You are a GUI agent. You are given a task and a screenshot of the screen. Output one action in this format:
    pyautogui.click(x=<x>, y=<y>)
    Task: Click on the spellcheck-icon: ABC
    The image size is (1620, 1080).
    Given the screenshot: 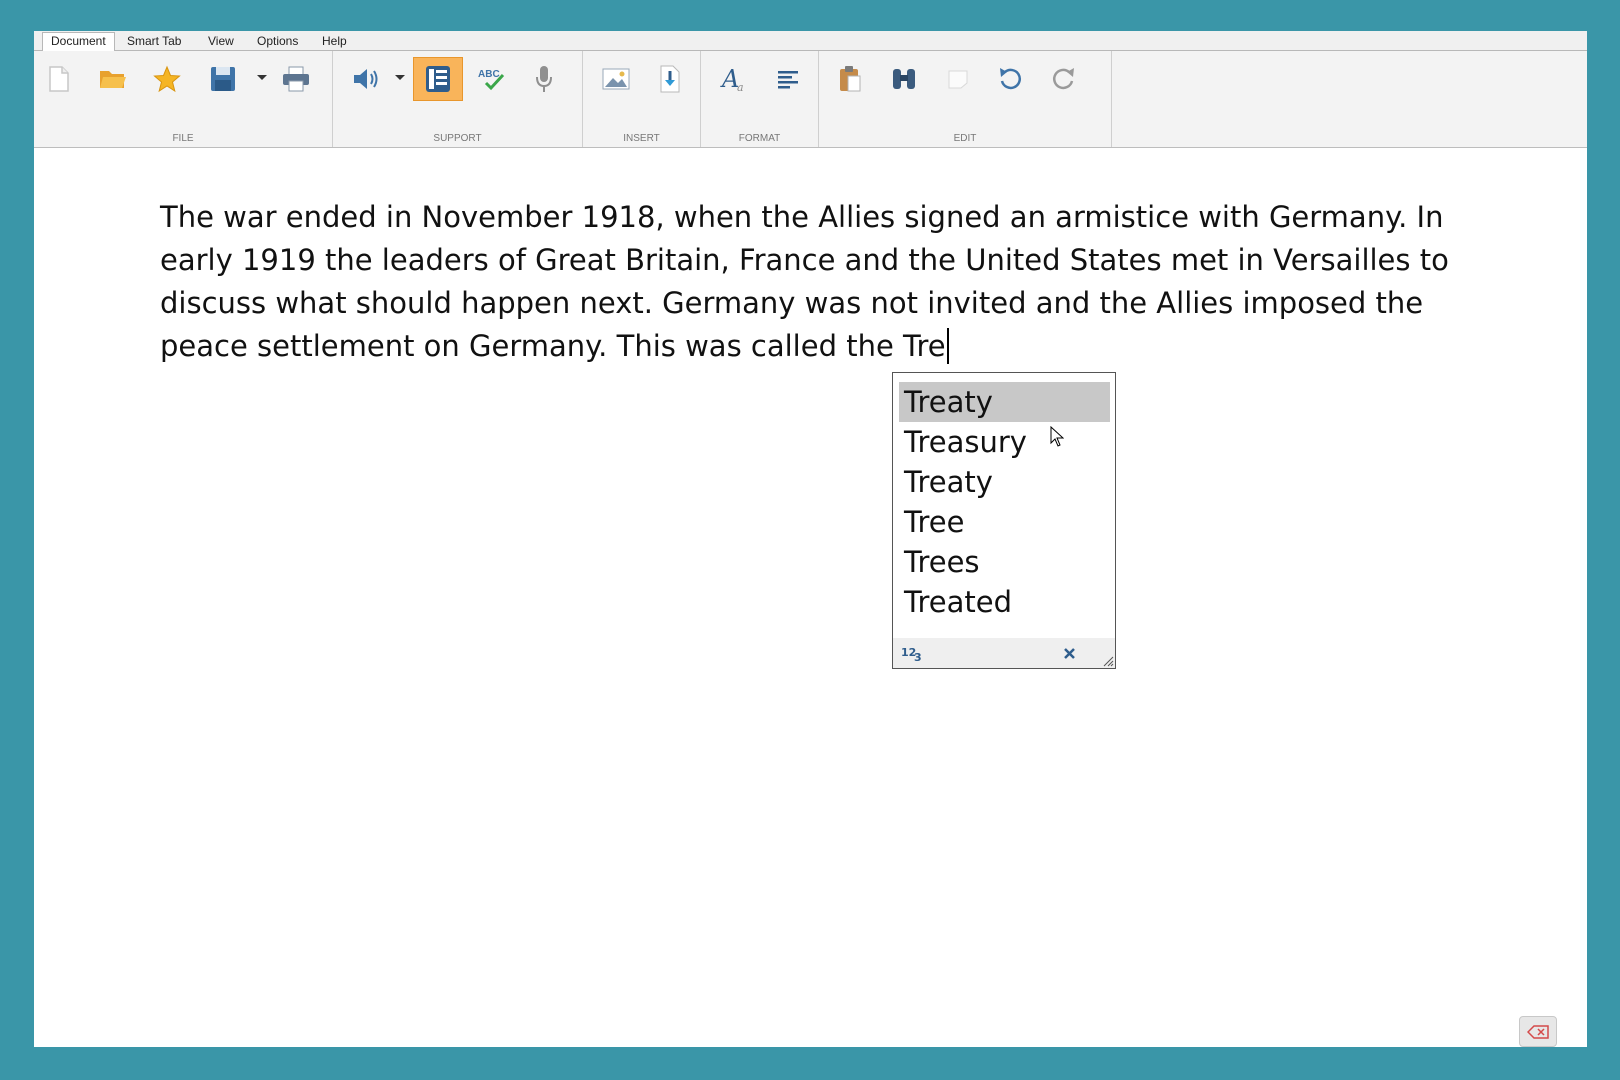 What is the action you would take?
    pyautogui.click(x=491, y=80)
    